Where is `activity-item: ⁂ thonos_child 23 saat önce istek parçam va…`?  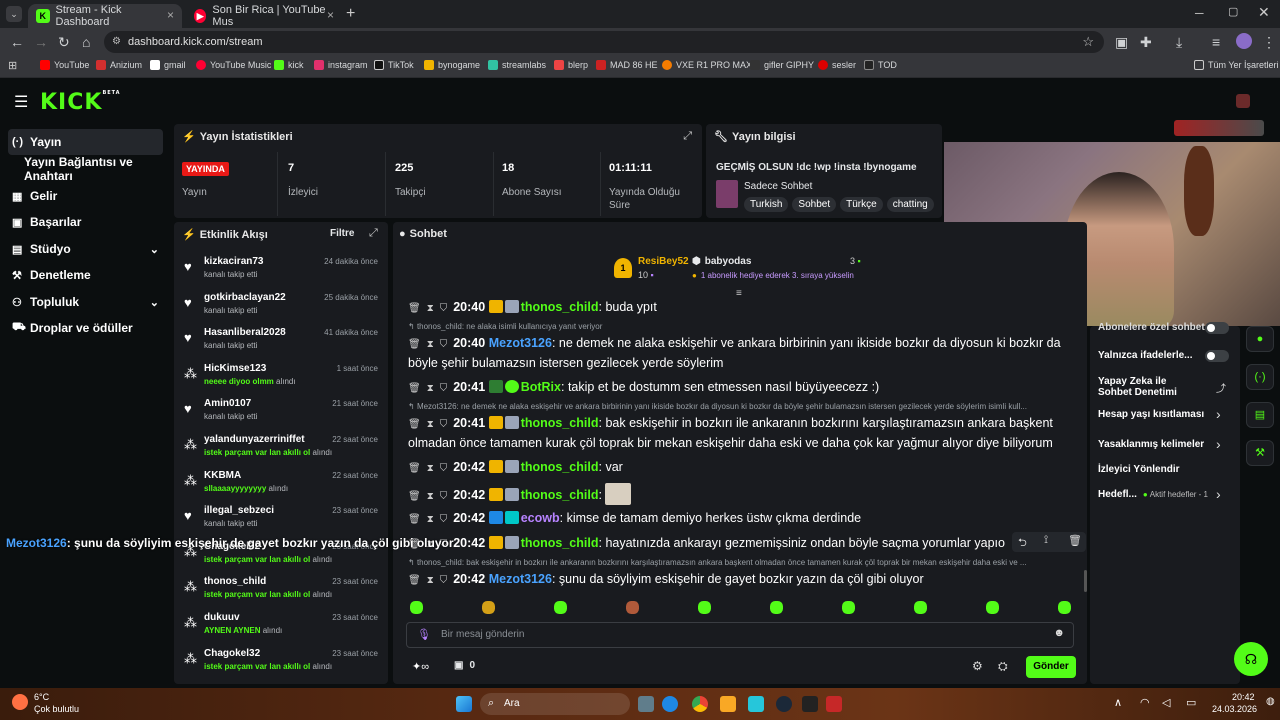 activity-item: ⁂ thonos_child 23 saat önce istek parçam va… is located at coordinates (281, 591).